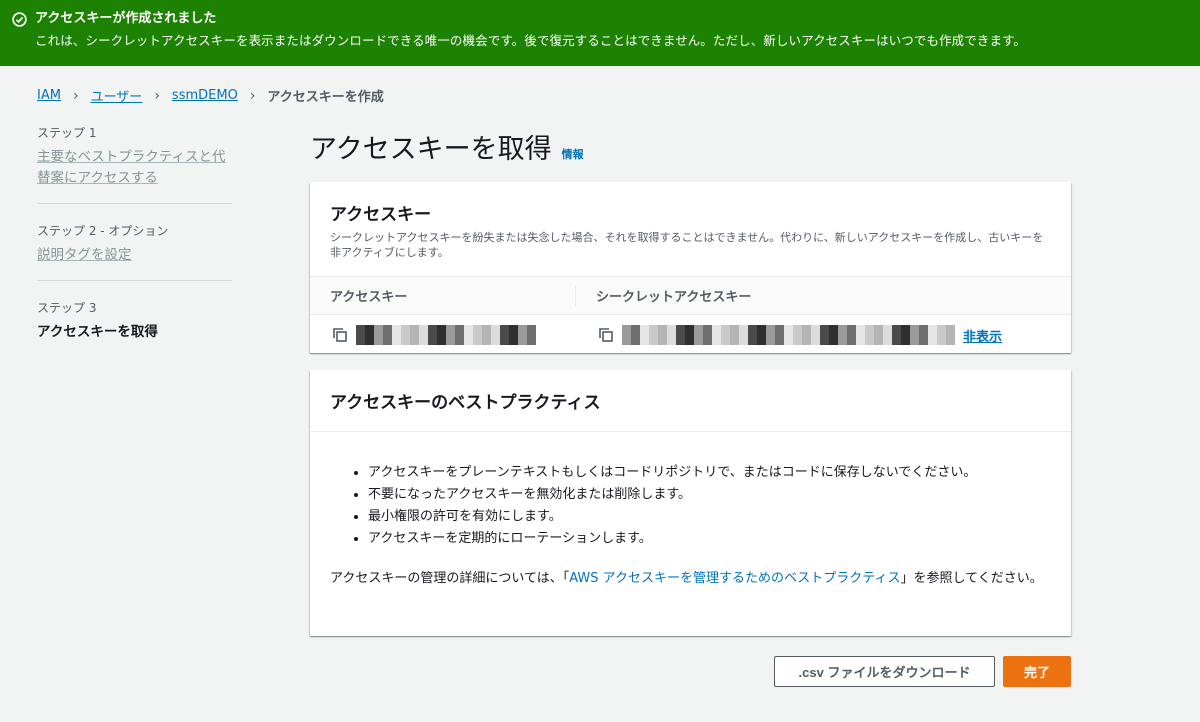 Image resolution: width=1200 pixels, height=722 pixels. Describe the element at coordinates (381, 215) in the screenshot. I see `panel-title: アクセスキー` at that location.